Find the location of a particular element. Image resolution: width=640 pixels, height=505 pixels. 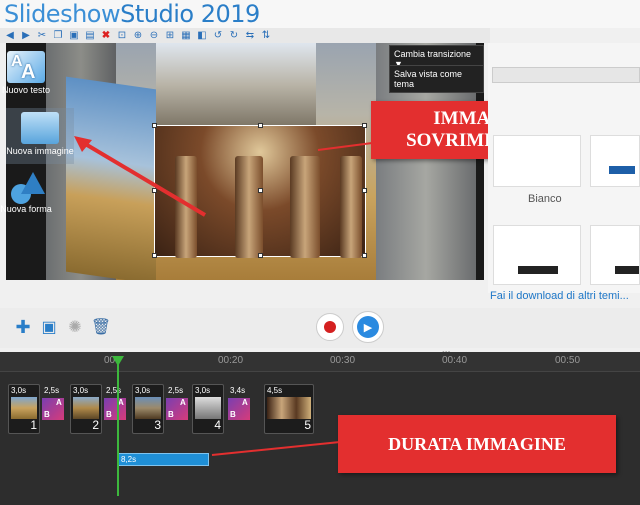

ruler-tick: 00:30 is located at coordinates (343, 360).